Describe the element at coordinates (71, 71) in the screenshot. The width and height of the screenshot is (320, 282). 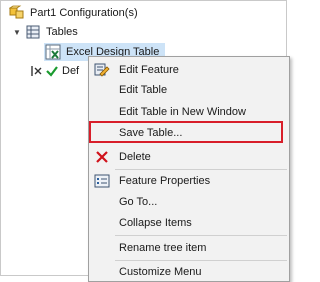
I see `tree-item-label: Def` at that location.